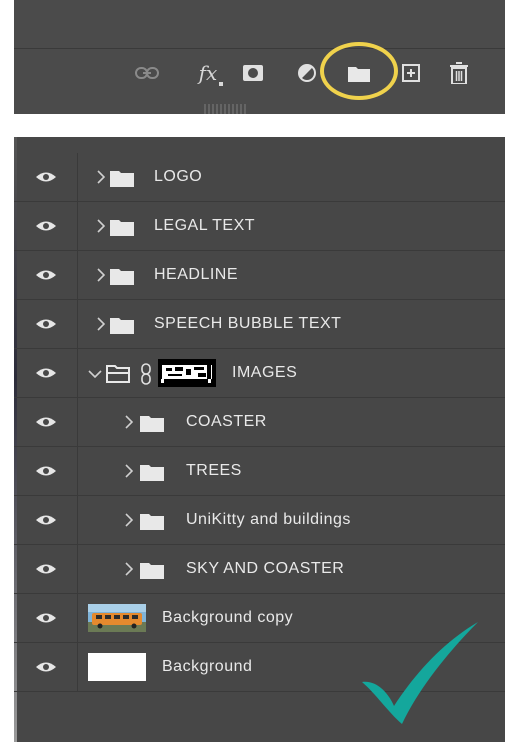 This screenshot has height=742, width=505. What do you see at coordinates (146, 374) in the screenshot?
I see `chain-link-icon` at bounding box center [146, 374].